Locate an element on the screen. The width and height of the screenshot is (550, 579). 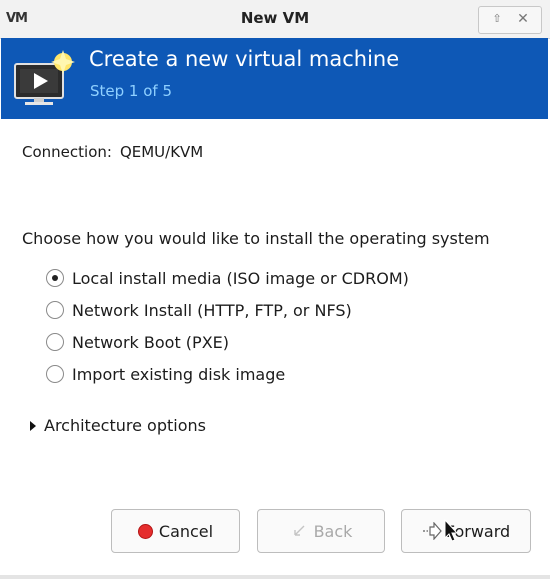
connection-label: Connection: is located at coordinates (67, 152).